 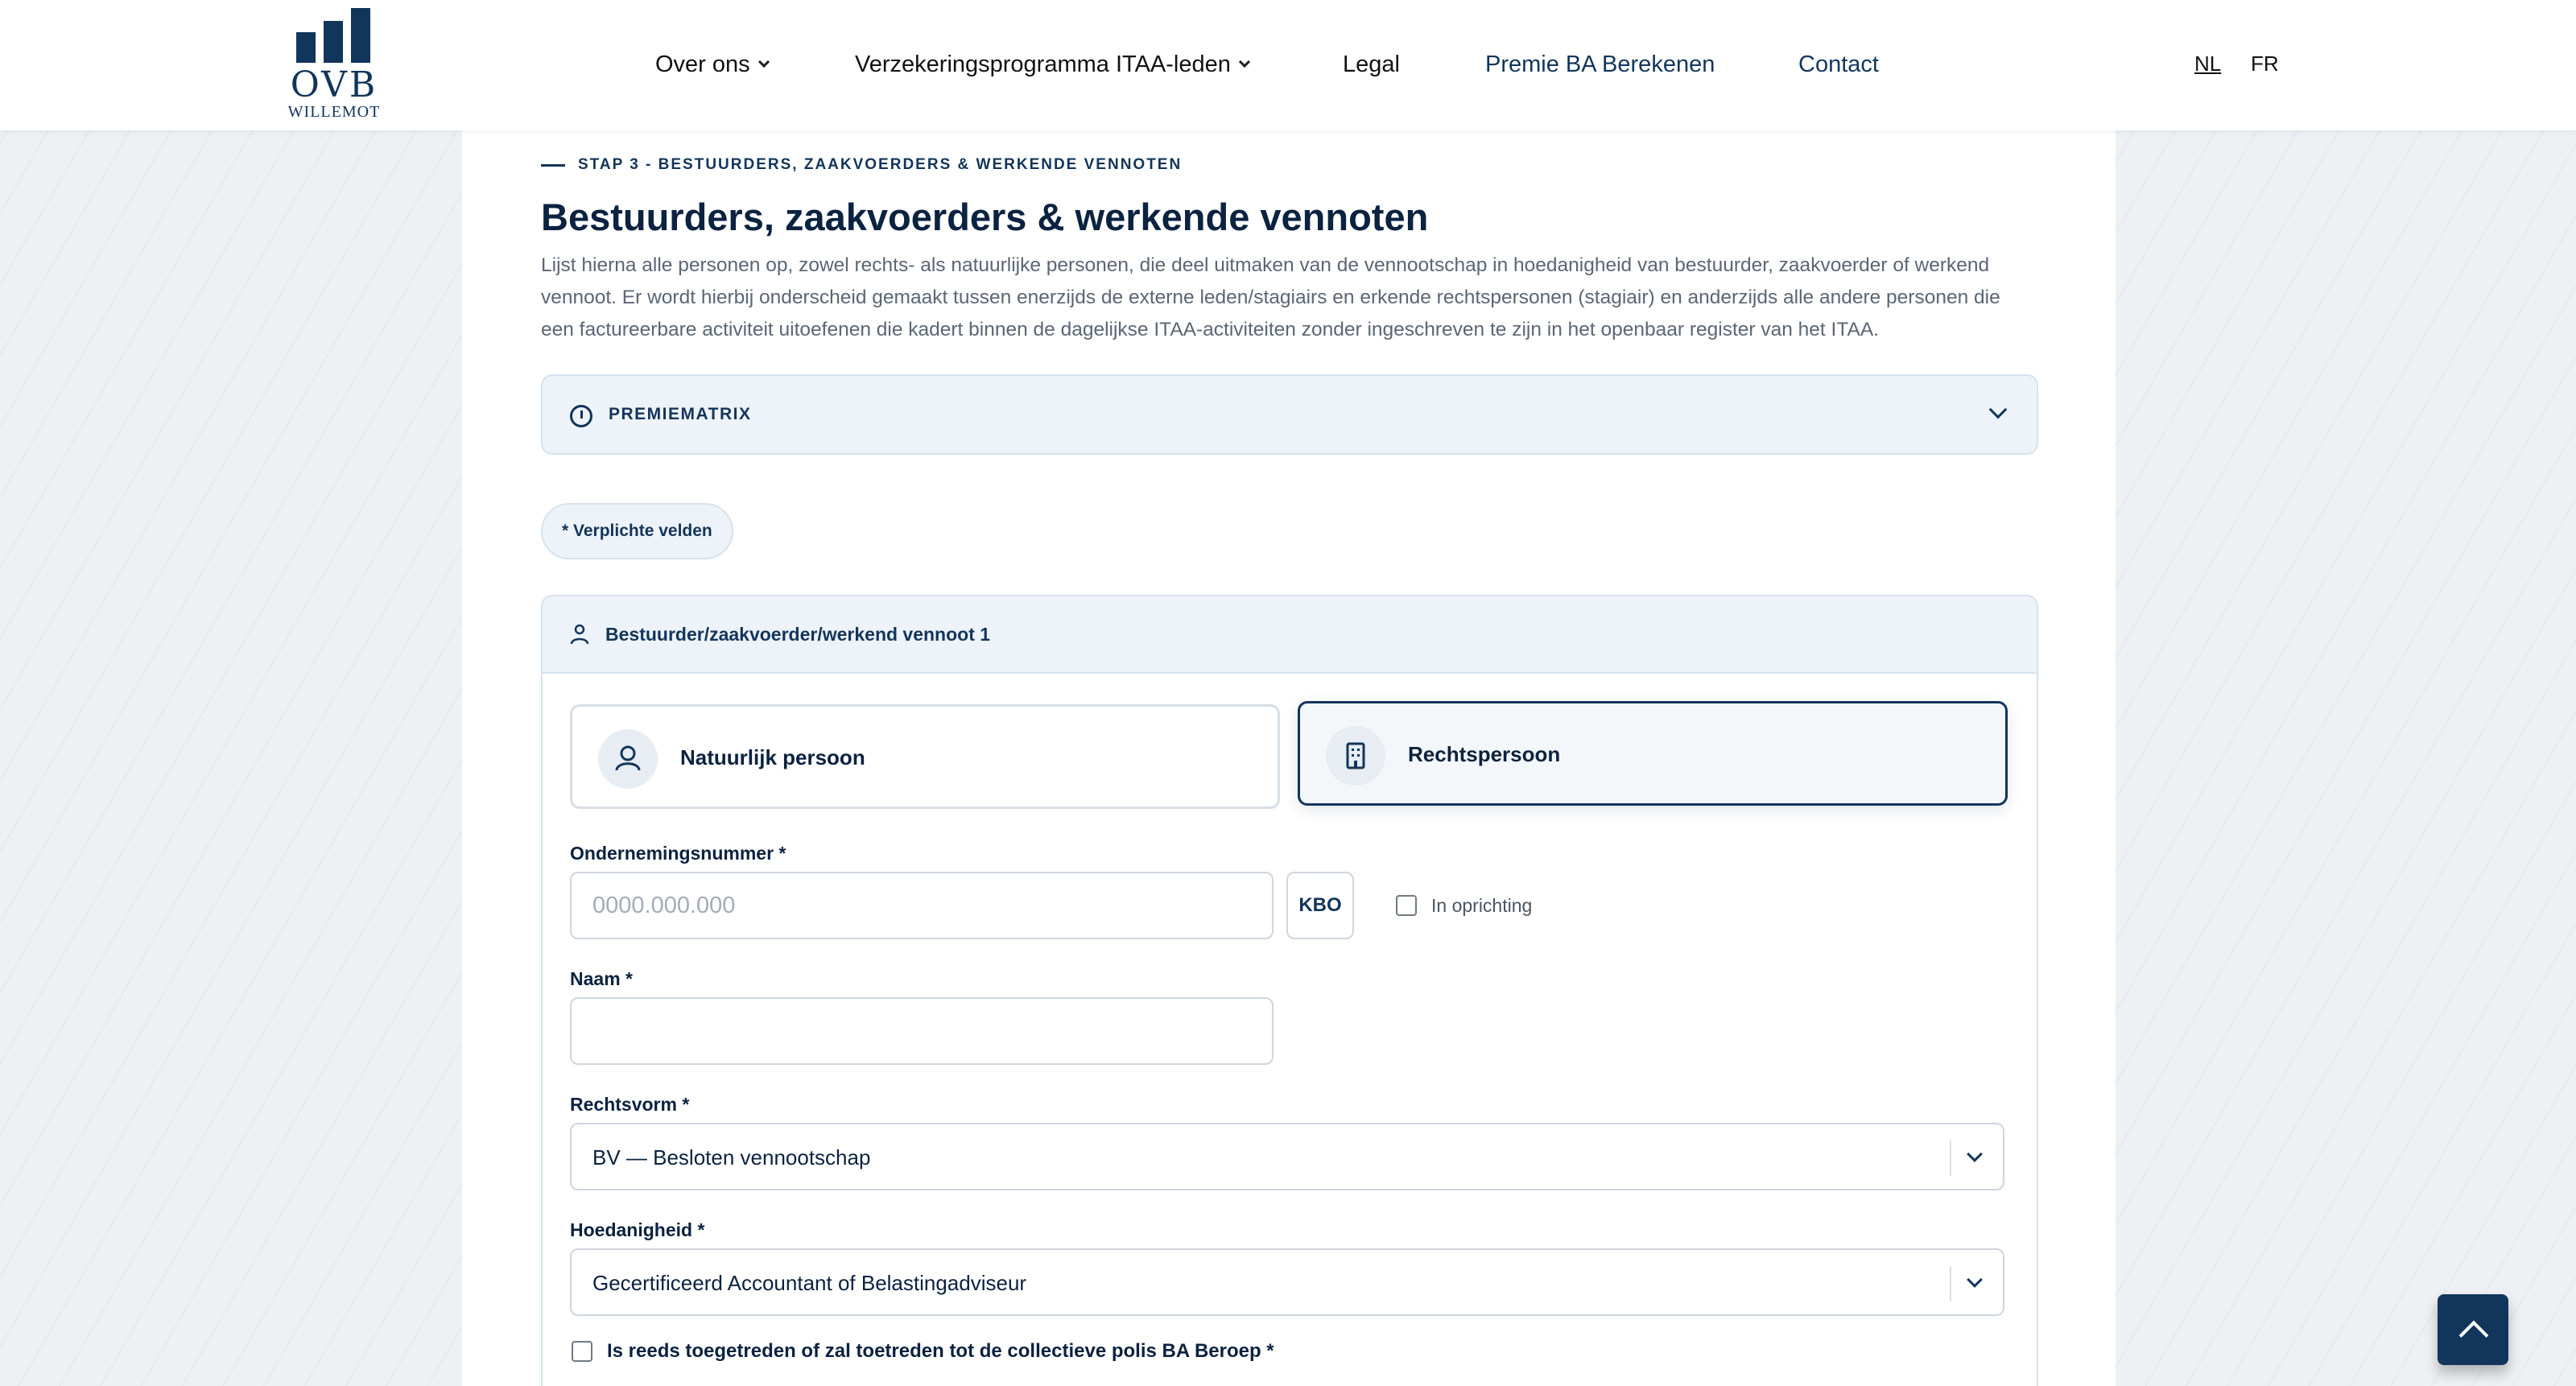 What do you see at coordinates (1406, 905) in the screenshot?
I see `in-oprichting-checkbox` at bounding box center [1406, 905].